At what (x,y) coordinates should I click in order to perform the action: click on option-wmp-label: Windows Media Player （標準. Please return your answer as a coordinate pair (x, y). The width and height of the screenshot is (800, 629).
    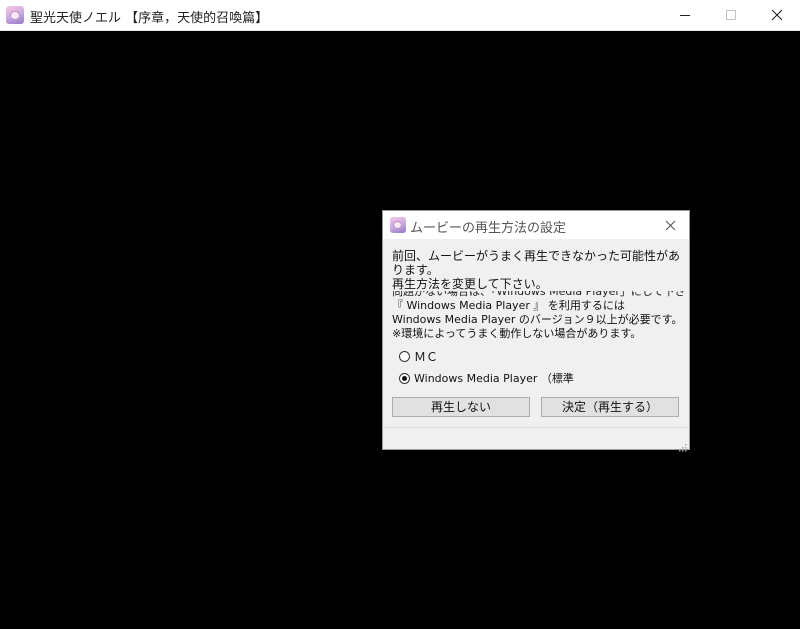
    Looking at the image, I should click on (494, 378).